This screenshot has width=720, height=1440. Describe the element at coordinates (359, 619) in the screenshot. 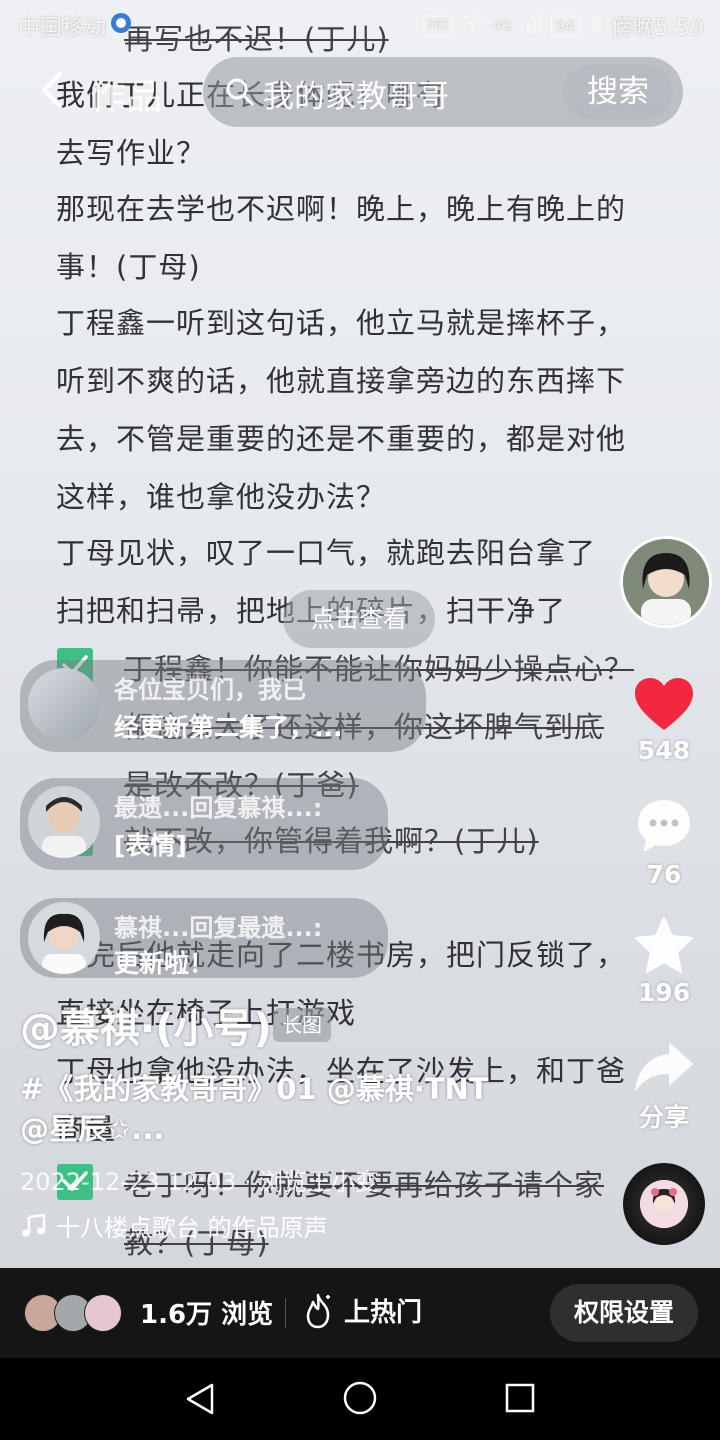

I see `click-to-view-button: 点击查看` at that location.